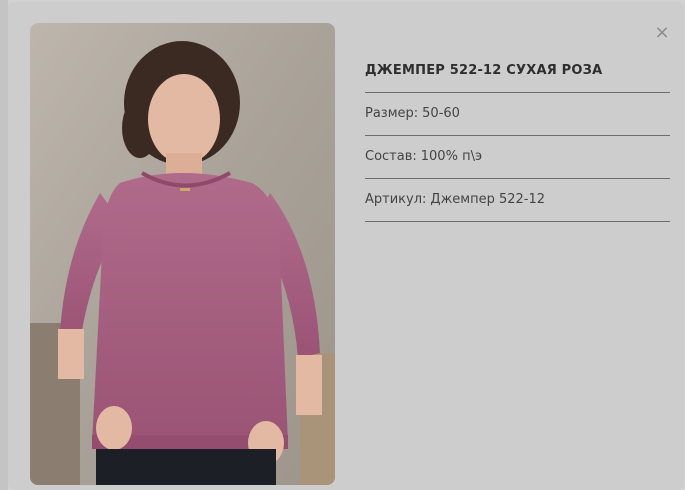 This screenshot has width=685, height=490. Describe the element at coordinates (517, 157) in the screenshot. I see `composition-row: Состав: 100% п\э` at that location.